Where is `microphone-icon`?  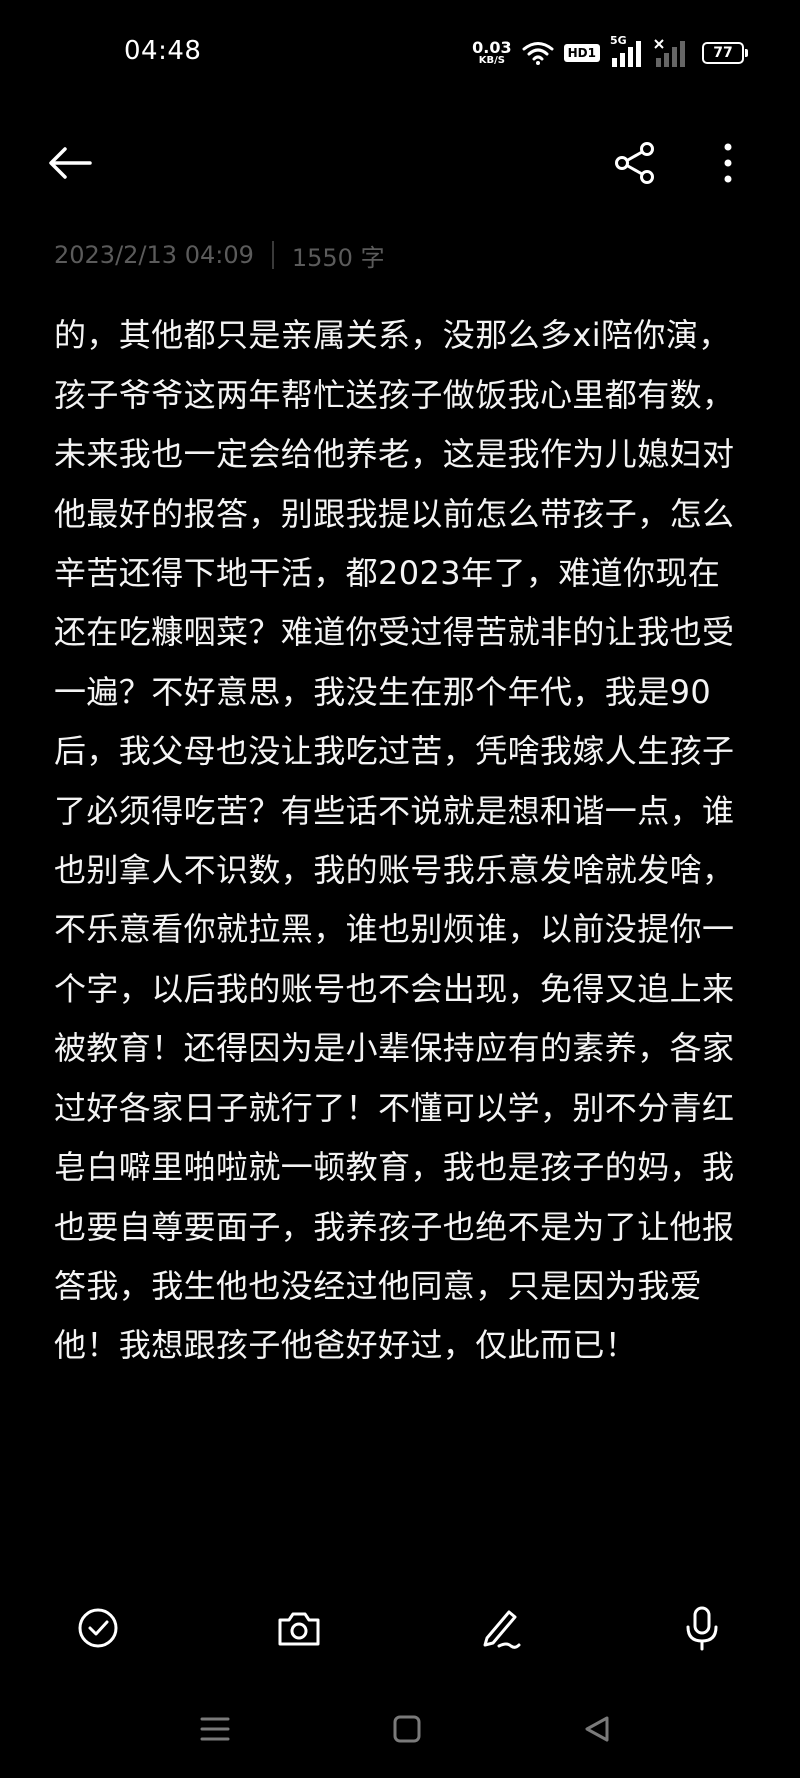 microphone-icon is located at coordinates (702, 1628).